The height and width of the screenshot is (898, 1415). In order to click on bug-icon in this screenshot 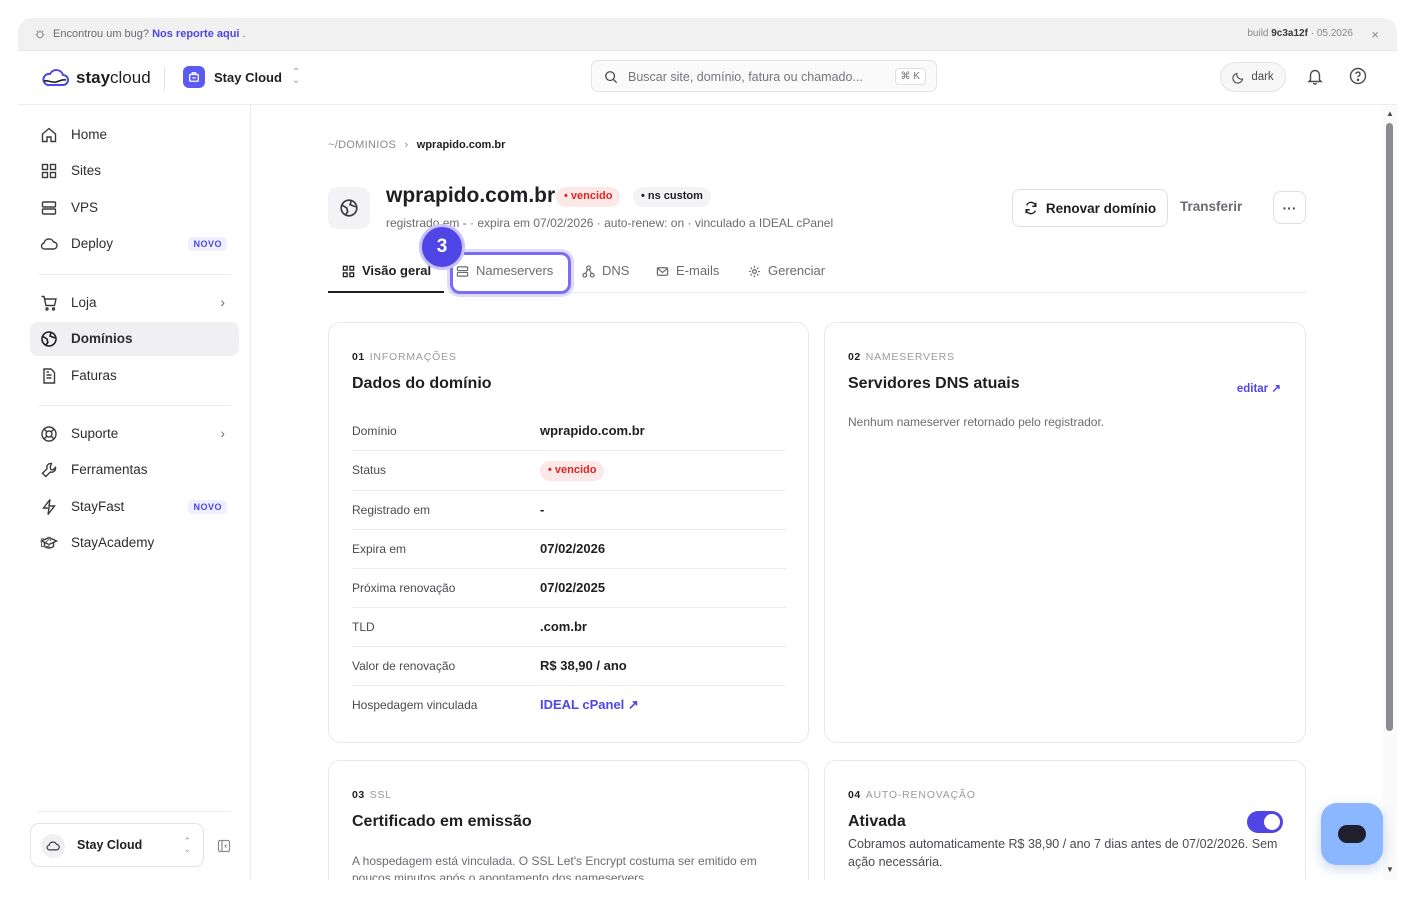, I will do `click(40, 34)`.